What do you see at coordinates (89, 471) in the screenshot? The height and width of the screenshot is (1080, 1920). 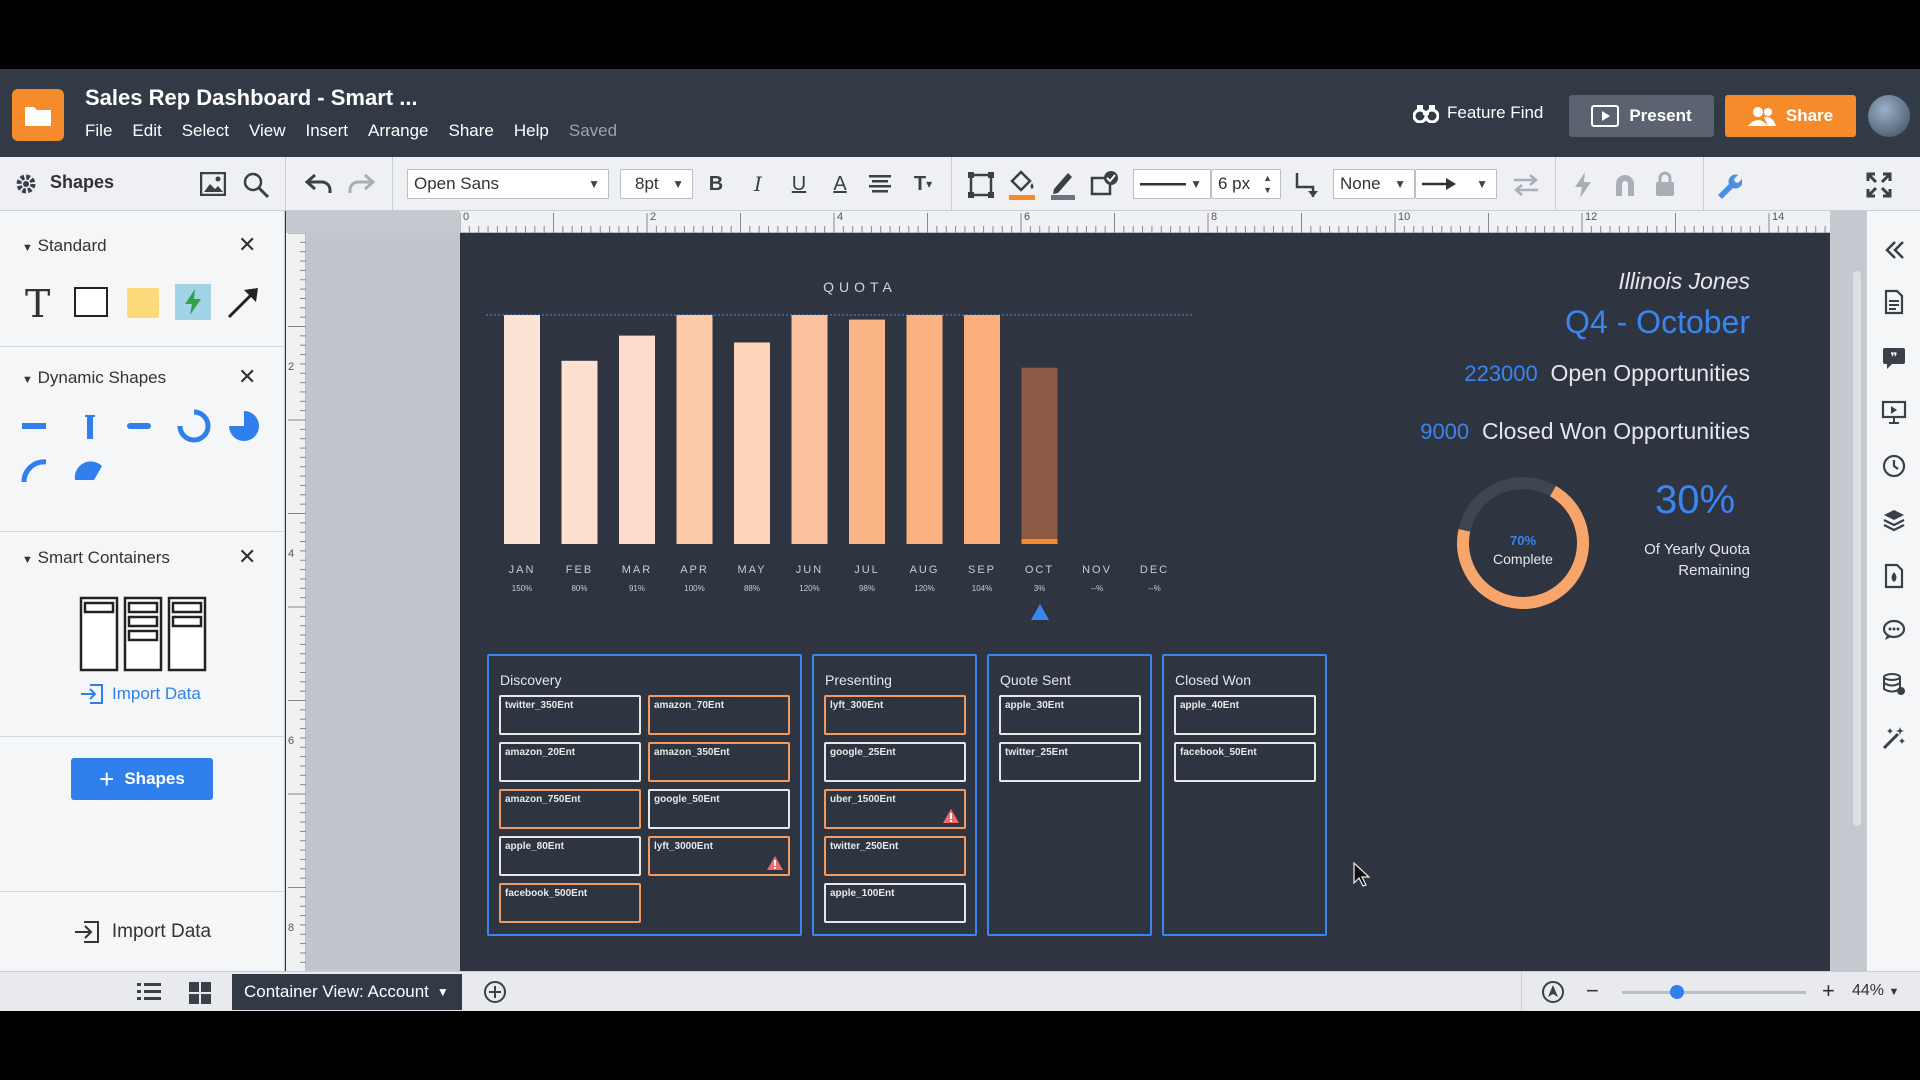 I see `dynamic-halfpie-icon` at bounding box center [89, 471].